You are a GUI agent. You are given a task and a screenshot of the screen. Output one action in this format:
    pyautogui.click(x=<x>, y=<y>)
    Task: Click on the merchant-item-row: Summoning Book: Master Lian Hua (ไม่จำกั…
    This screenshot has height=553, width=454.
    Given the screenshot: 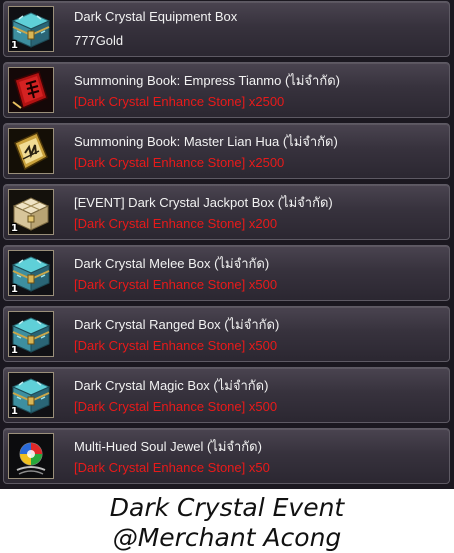 What is the action you would take?
    pyautogui.click(x=226, y=151)
    